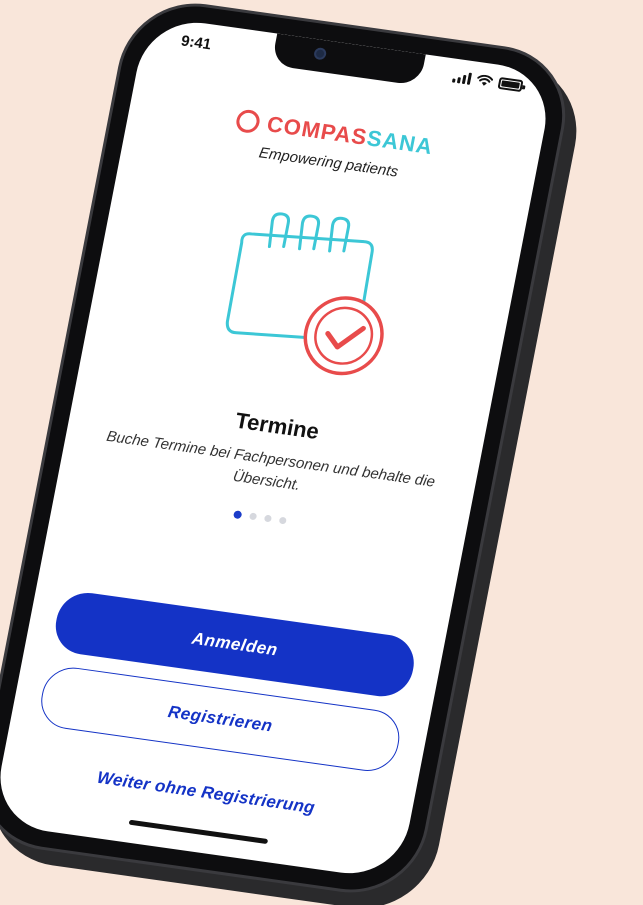 This screenshot has height=905, width=643. I want to click on notch, so click(348, 59).